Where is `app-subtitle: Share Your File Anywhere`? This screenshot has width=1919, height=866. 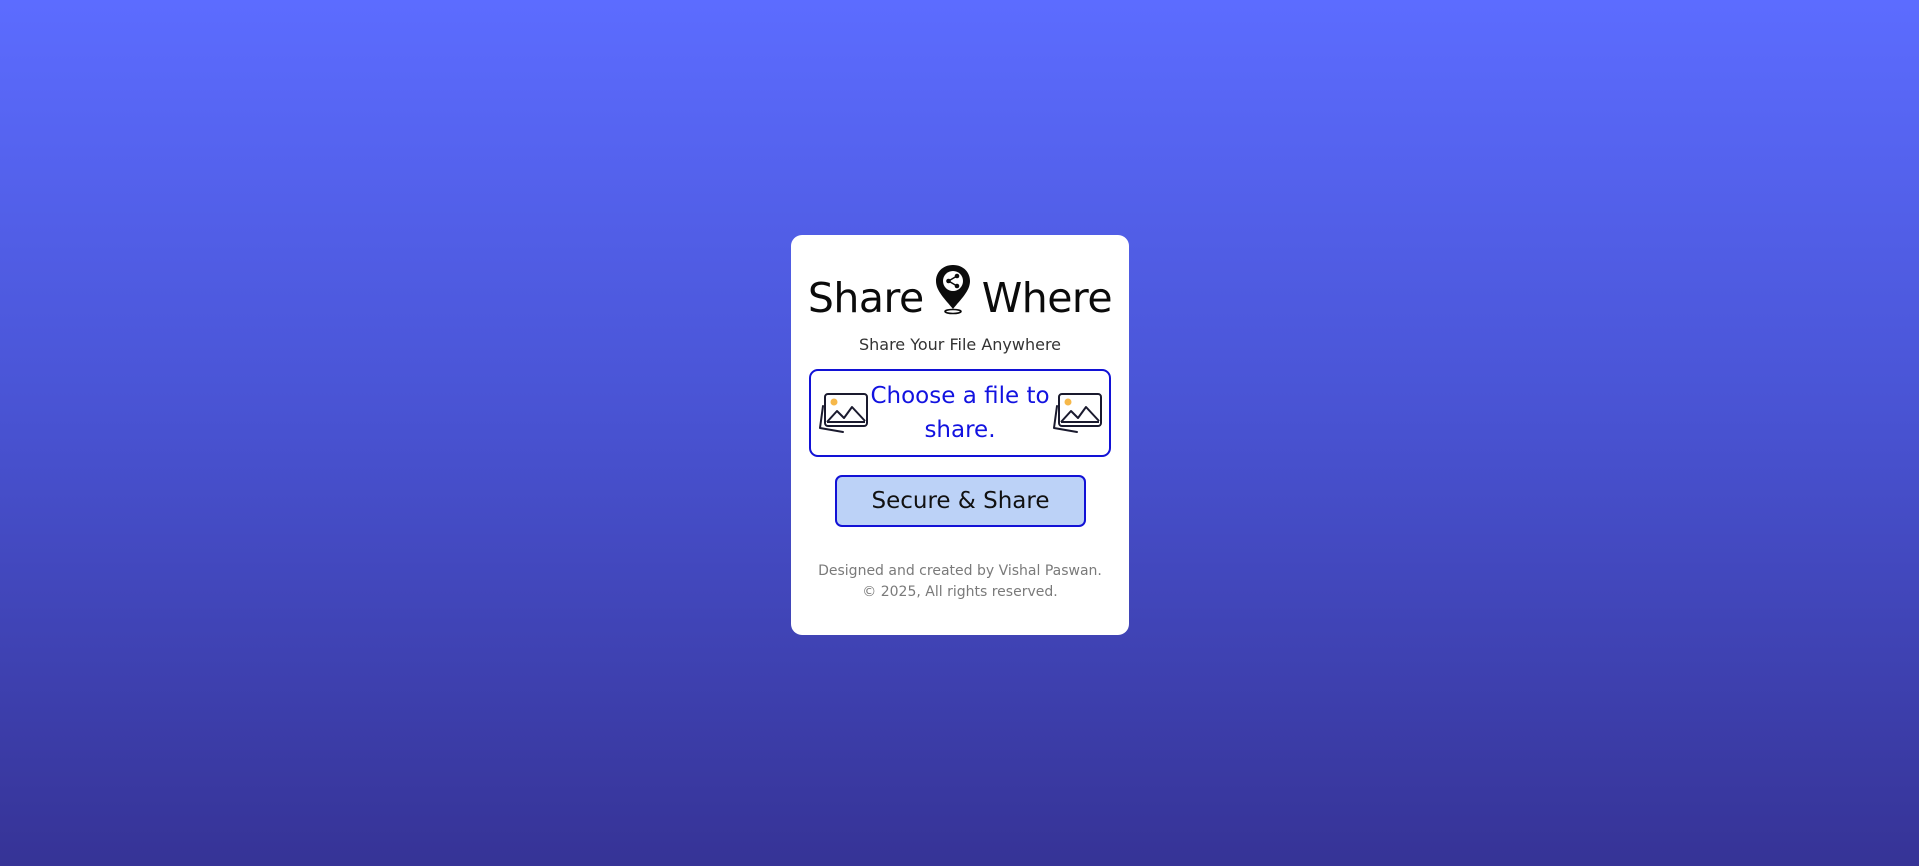 app-subtitle: Share Your File Anywhere is located at coordinates (960, 344).